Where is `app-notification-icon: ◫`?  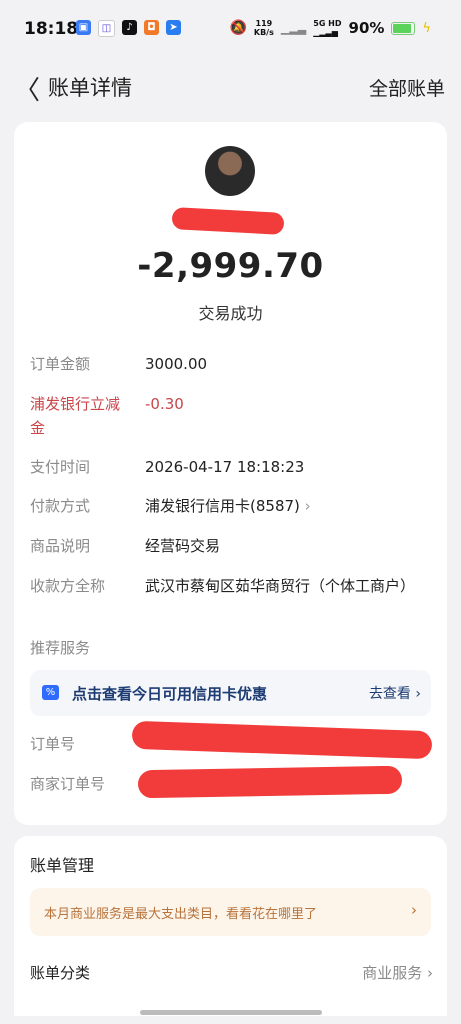 app-notification-icon: ◫ is located at coordinates (106, 28).